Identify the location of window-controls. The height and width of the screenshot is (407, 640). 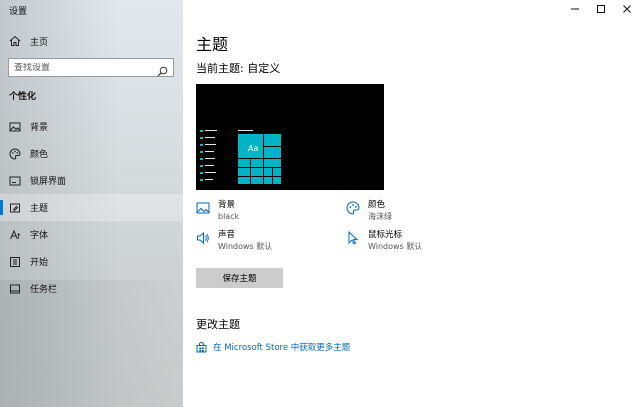
(601, 9).